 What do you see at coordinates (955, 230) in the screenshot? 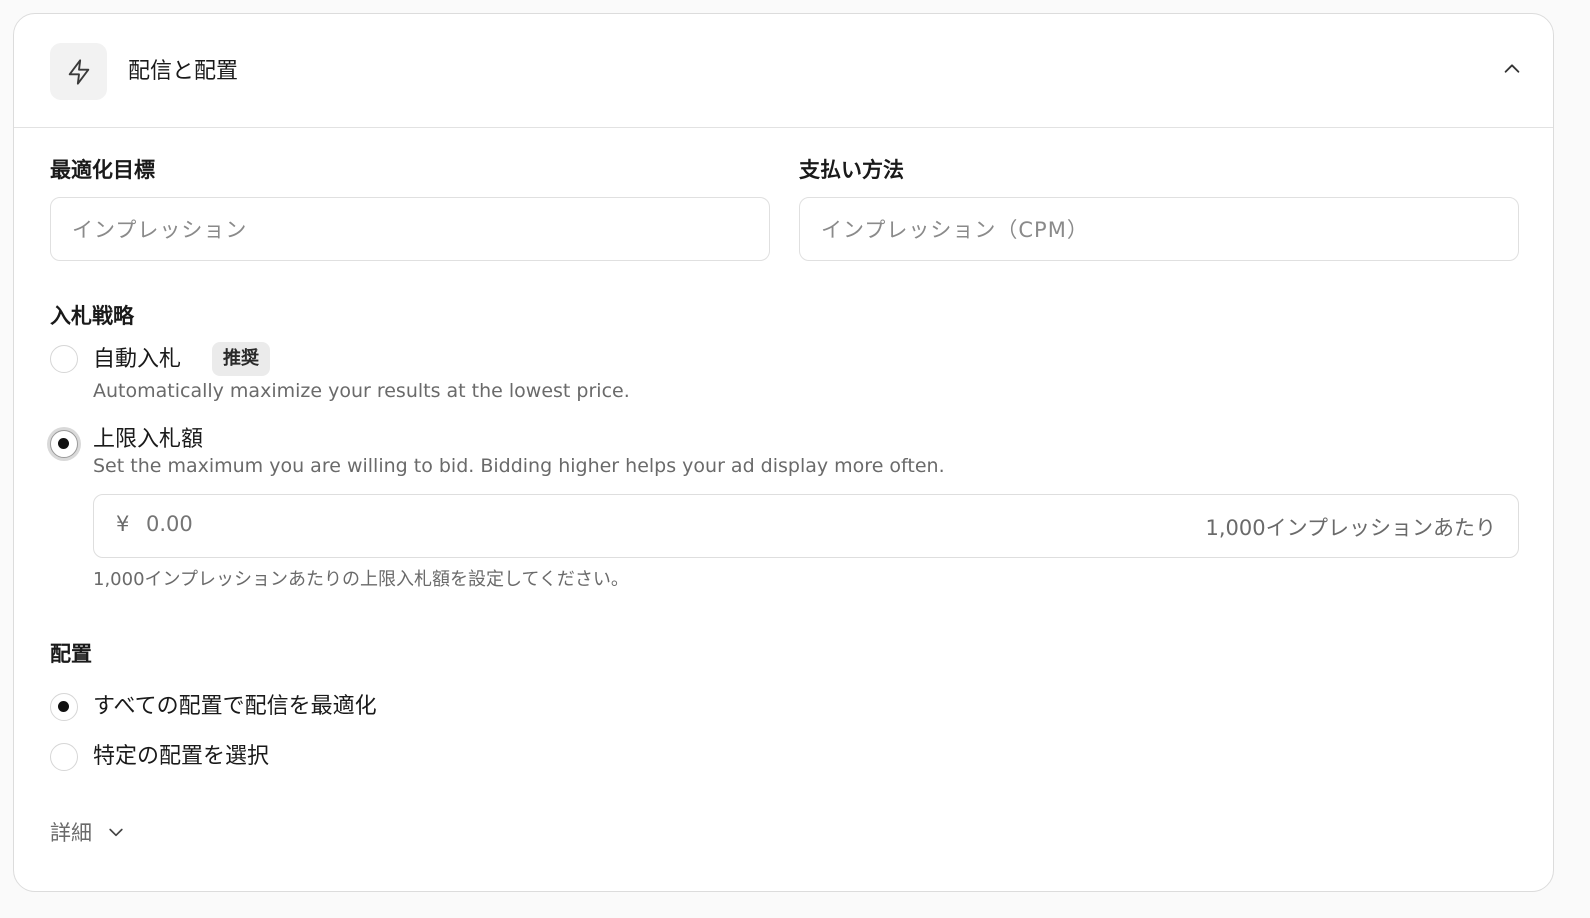
I see `payment-method-value: インプレッション（CPM）` at bounding box center [955, 230].